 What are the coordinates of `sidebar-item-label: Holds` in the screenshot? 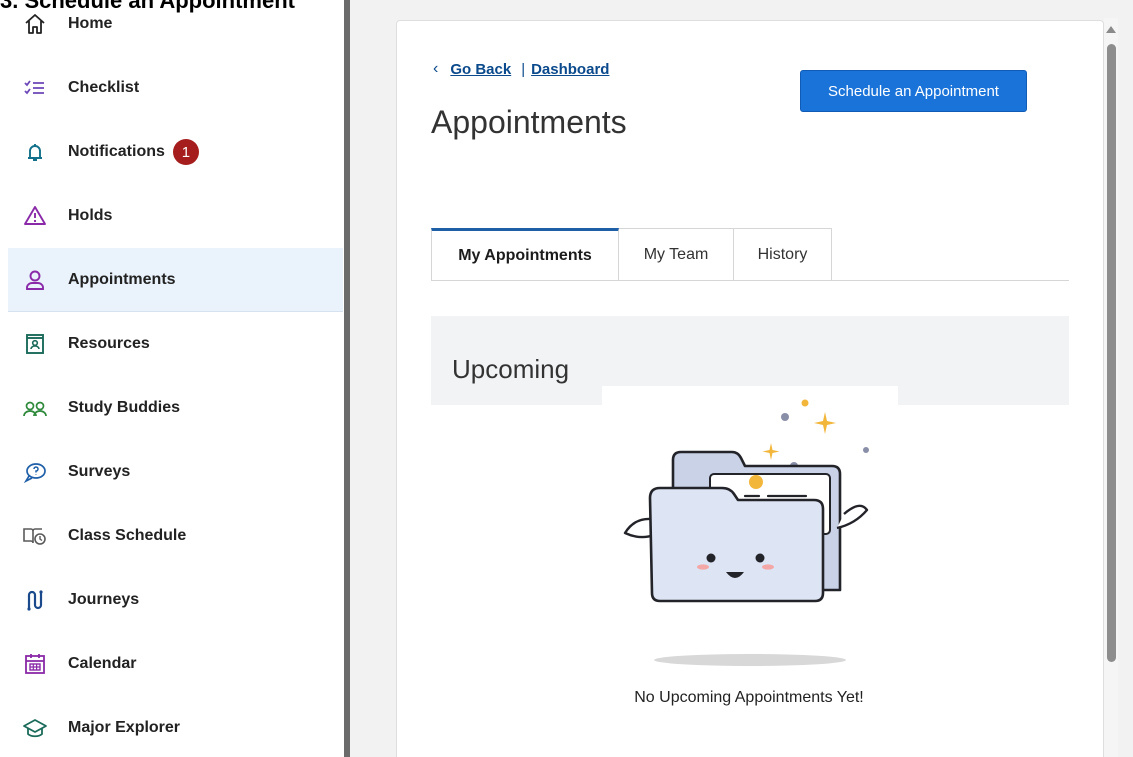 It's located at (90, 215).